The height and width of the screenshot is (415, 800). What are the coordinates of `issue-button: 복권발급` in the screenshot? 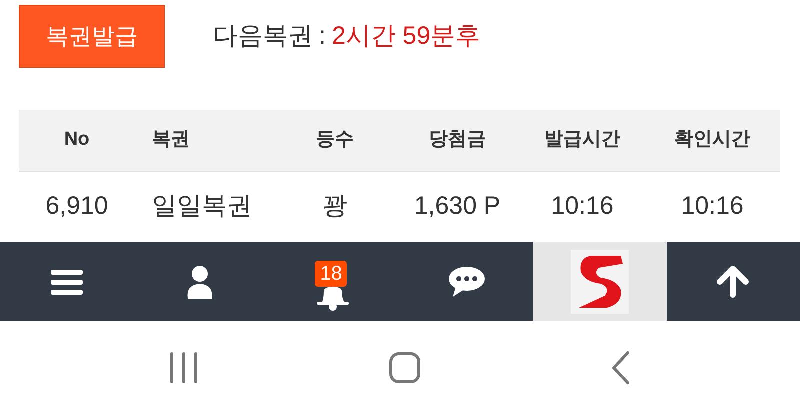 It's located at (92, 36).